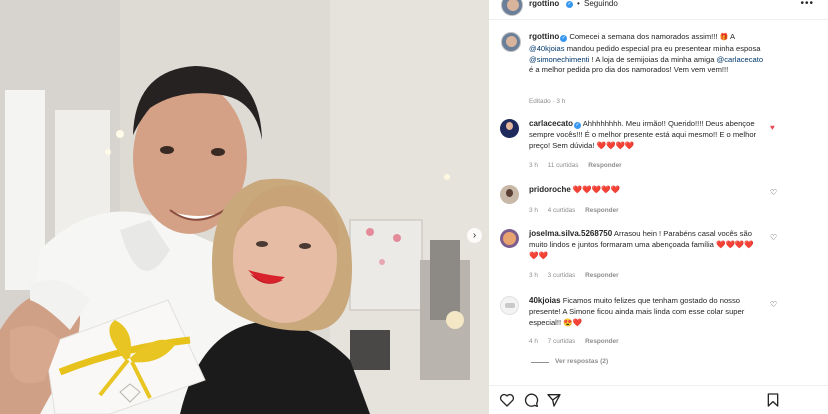  What do you see at coordinates (474, 235) in the screenshot?
I see `next-photo-icon: ›` at bounding box center [474, 235].